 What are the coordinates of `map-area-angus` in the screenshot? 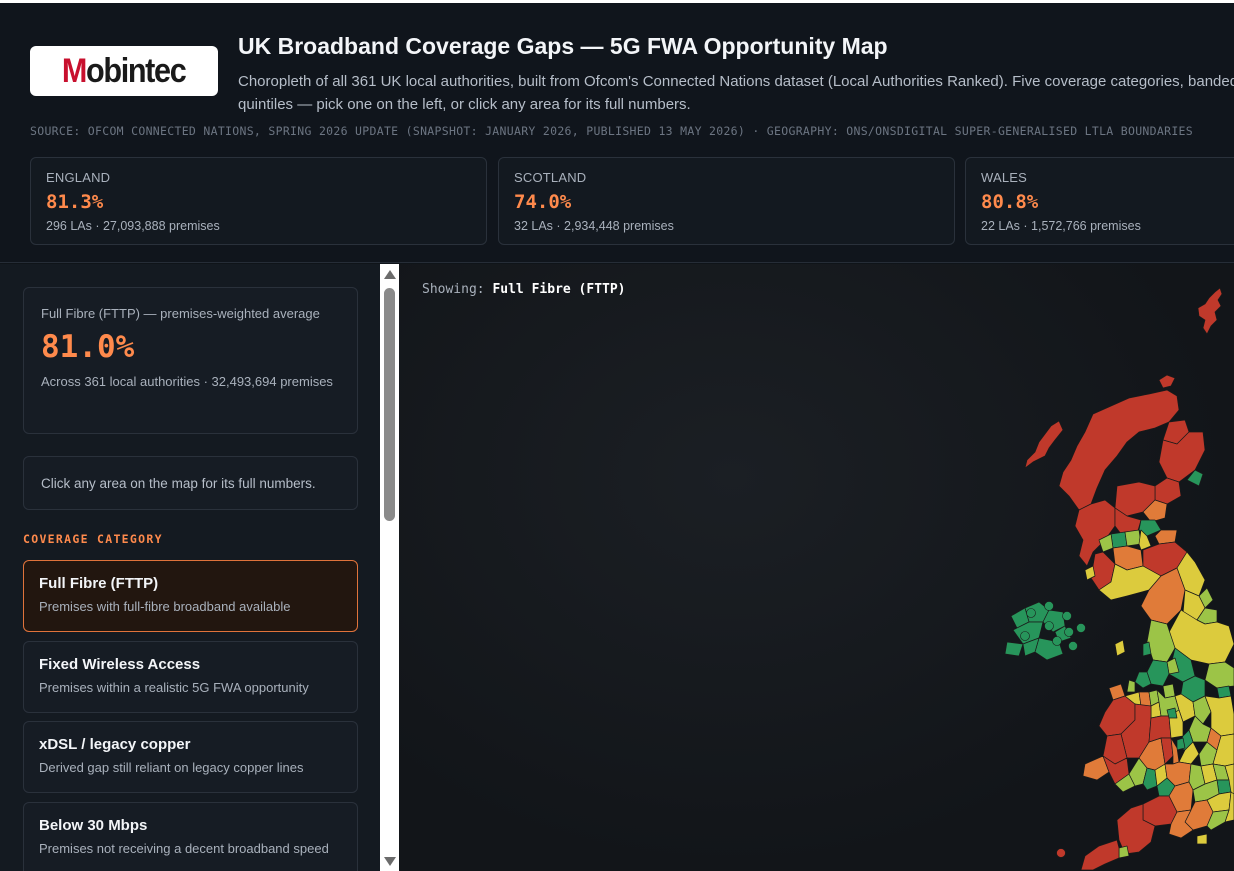 It's located at (1168, 491).